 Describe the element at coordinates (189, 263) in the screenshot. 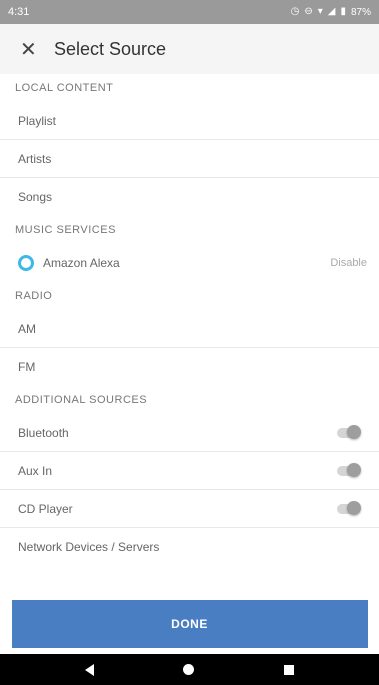

I see `source-item-amazon-alexa: Amazon Alexa Disable` at that location.